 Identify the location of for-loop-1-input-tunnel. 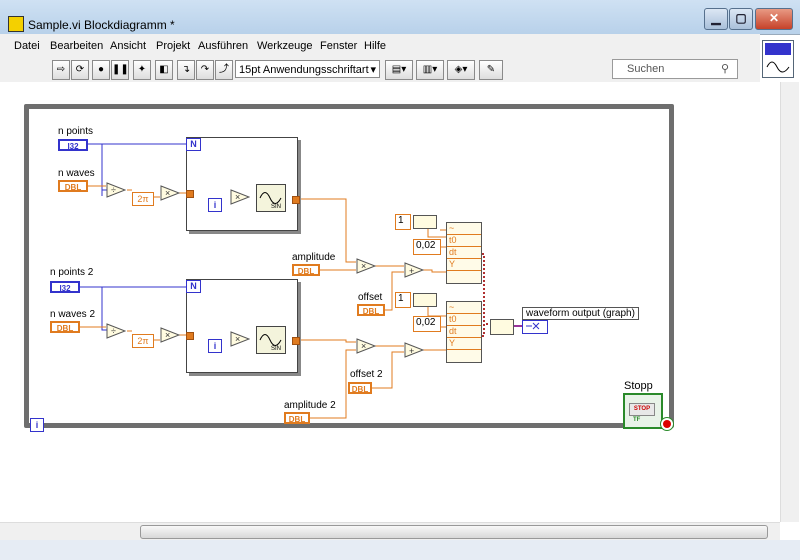
(190, 194).